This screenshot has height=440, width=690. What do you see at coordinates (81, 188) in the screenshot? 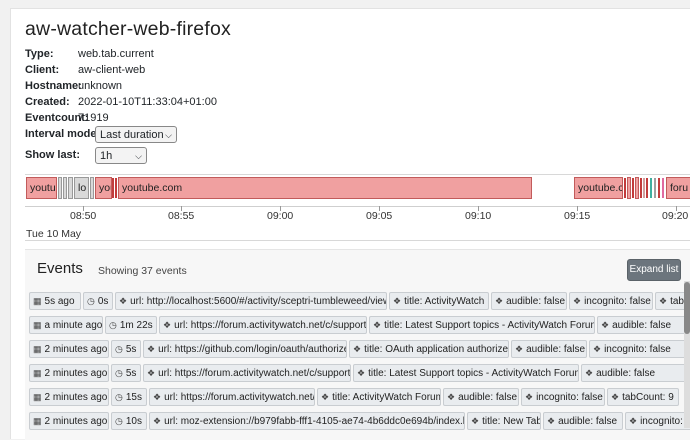
I see `timeline-event: lo` at bounding box center [81, 188].